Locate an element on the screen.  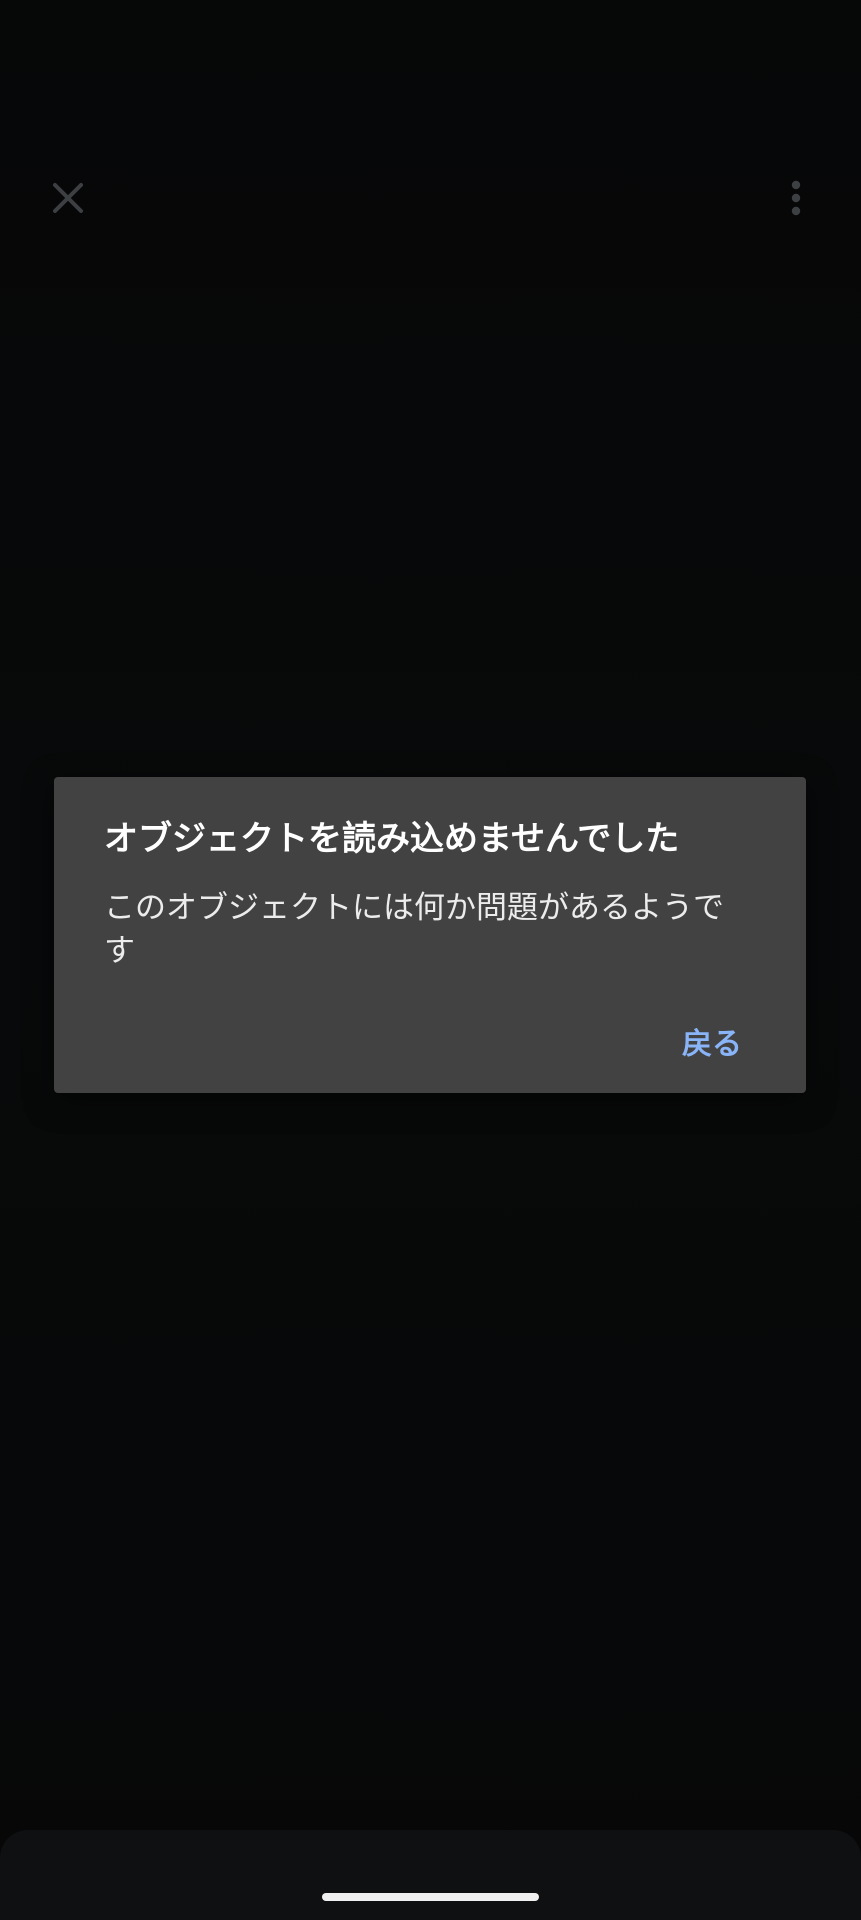
dialog-message: このオブジェクトには何か問題があるようです is located at coordinates (414, 930).